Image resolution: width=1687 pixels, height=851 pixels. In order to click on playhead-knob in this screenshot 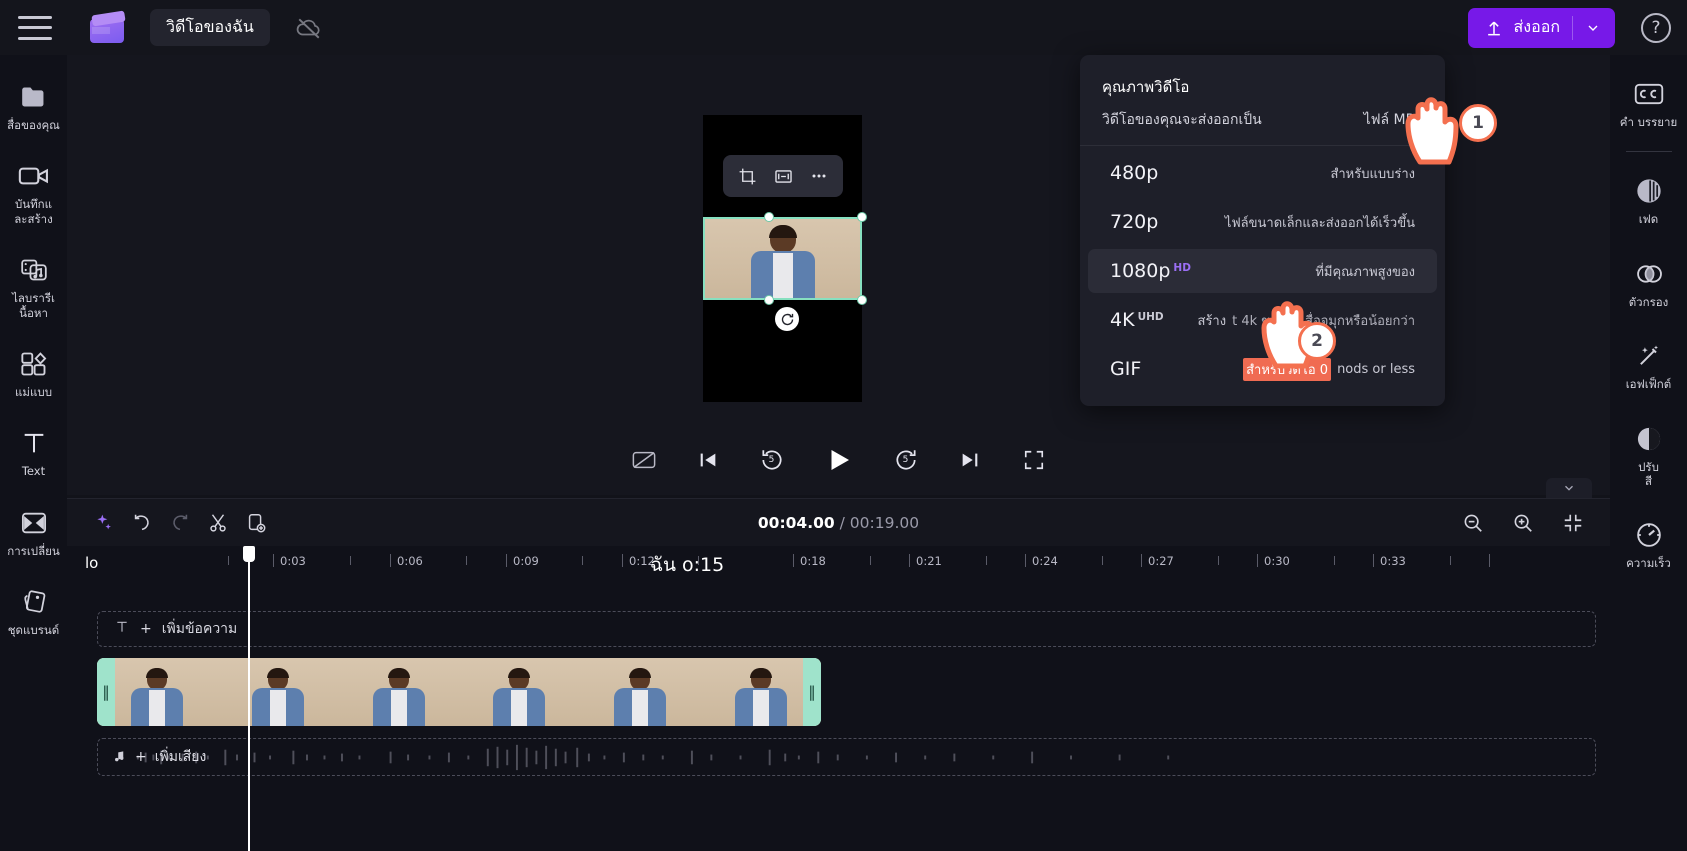, I will do `click(249, 554)`.